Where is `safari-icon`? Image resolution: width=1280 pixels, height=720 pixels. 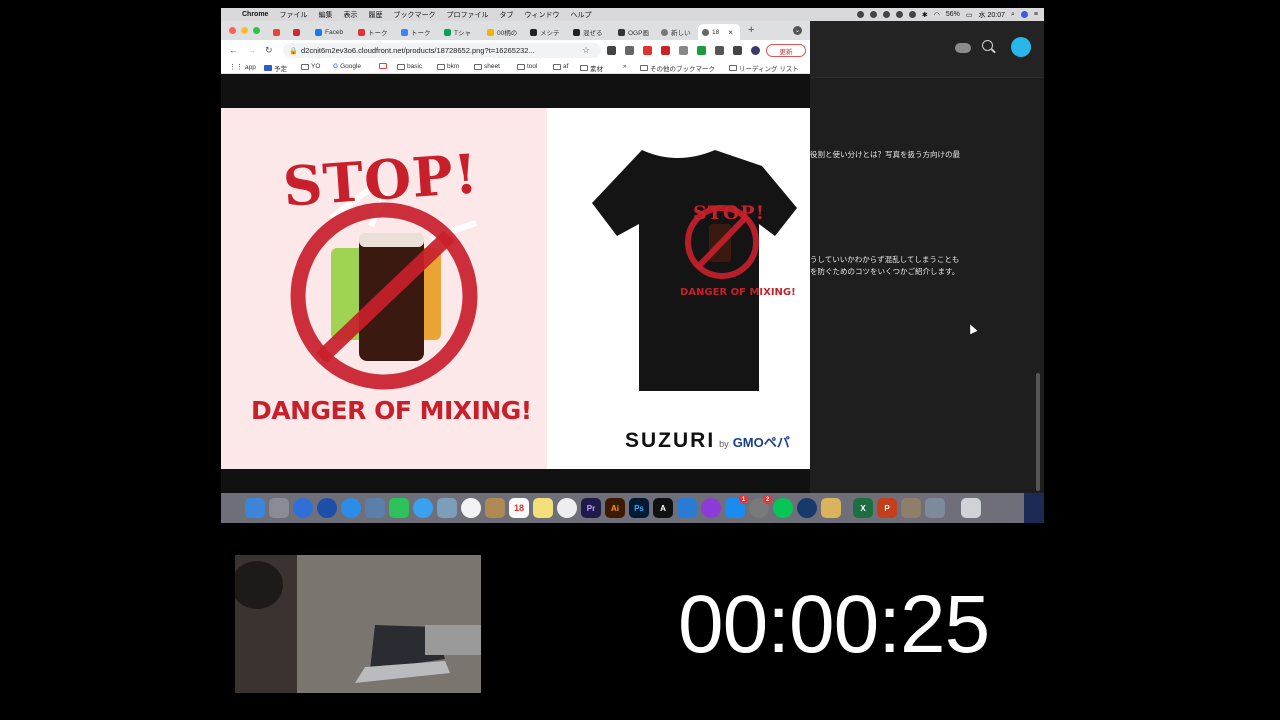 safari-icon is located at coordinates (351, 508).